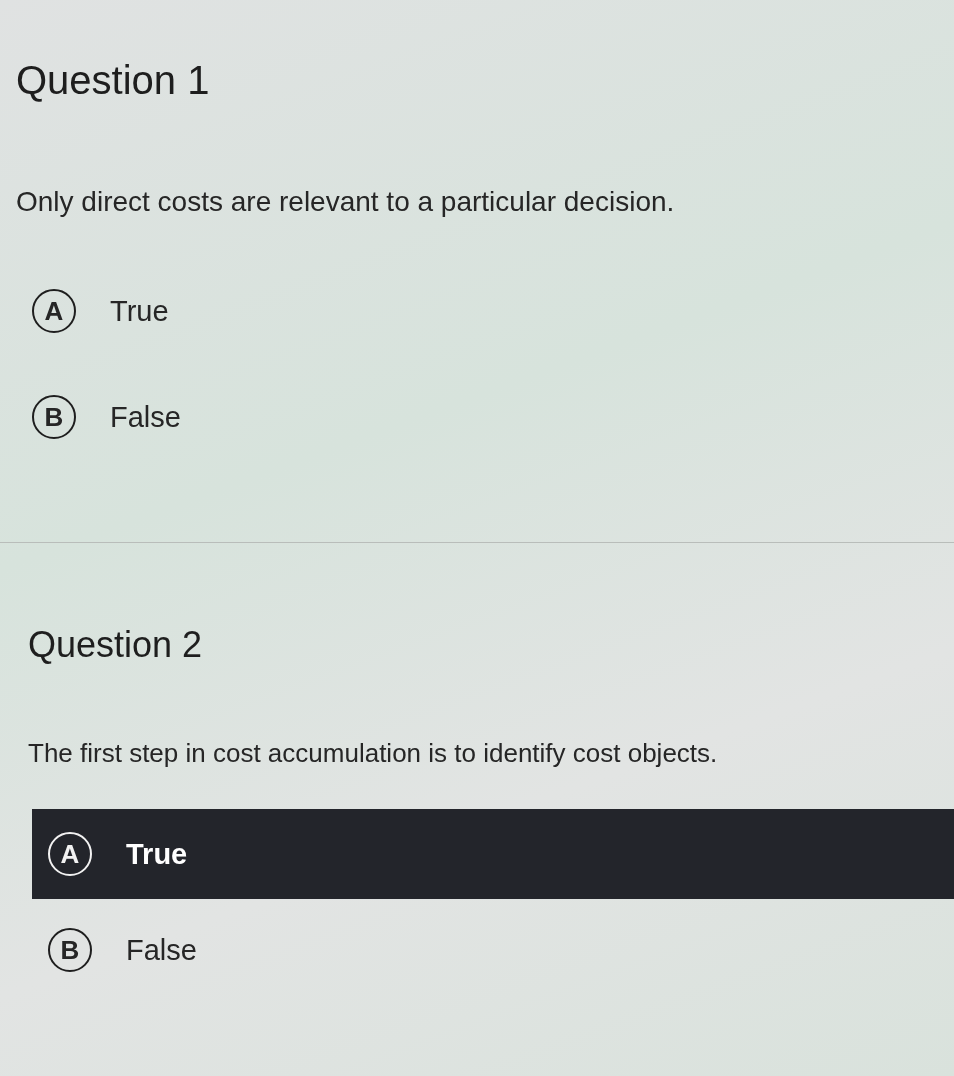 This screenshot has width=954, height=1076. I want to click on question-text: Only direct costs are relevant to a particular decision., so click(345, 202).